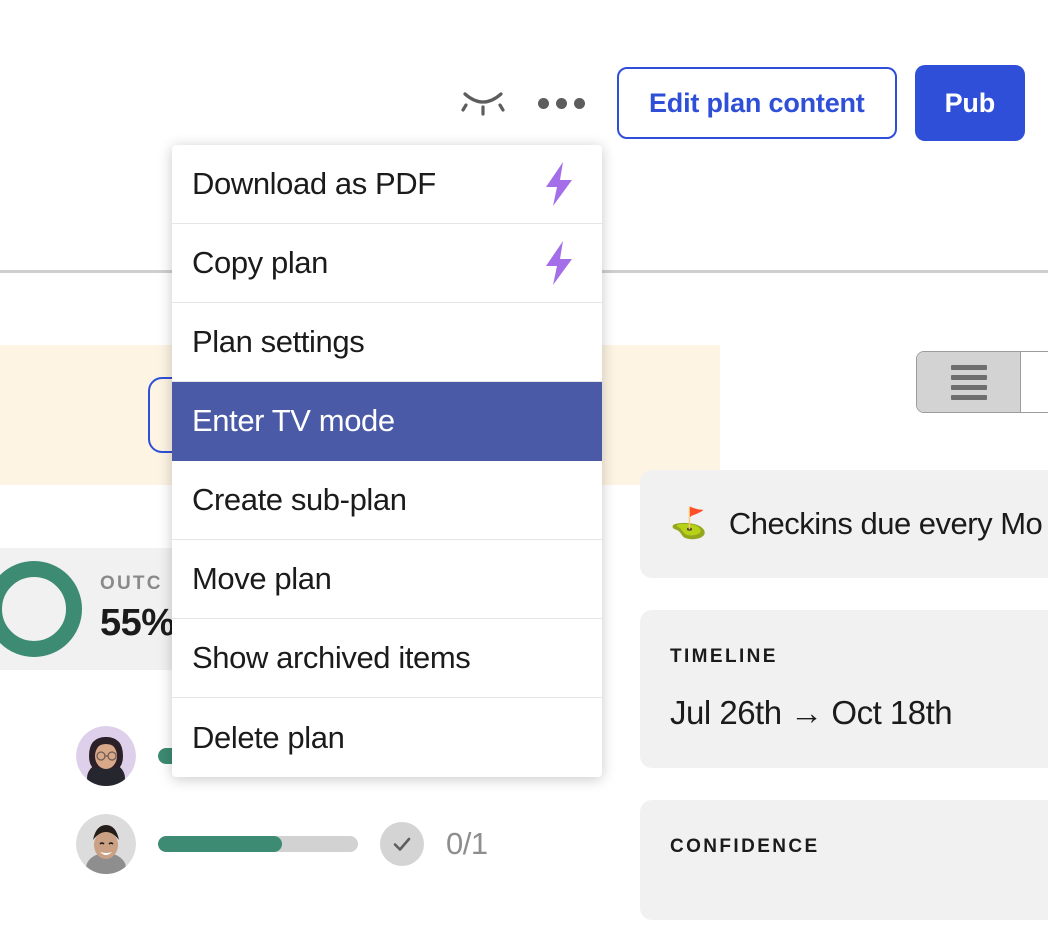 The width and height of the screenshot is (1048, 952). I want to click on member-progress-bar, so click(258, 844).